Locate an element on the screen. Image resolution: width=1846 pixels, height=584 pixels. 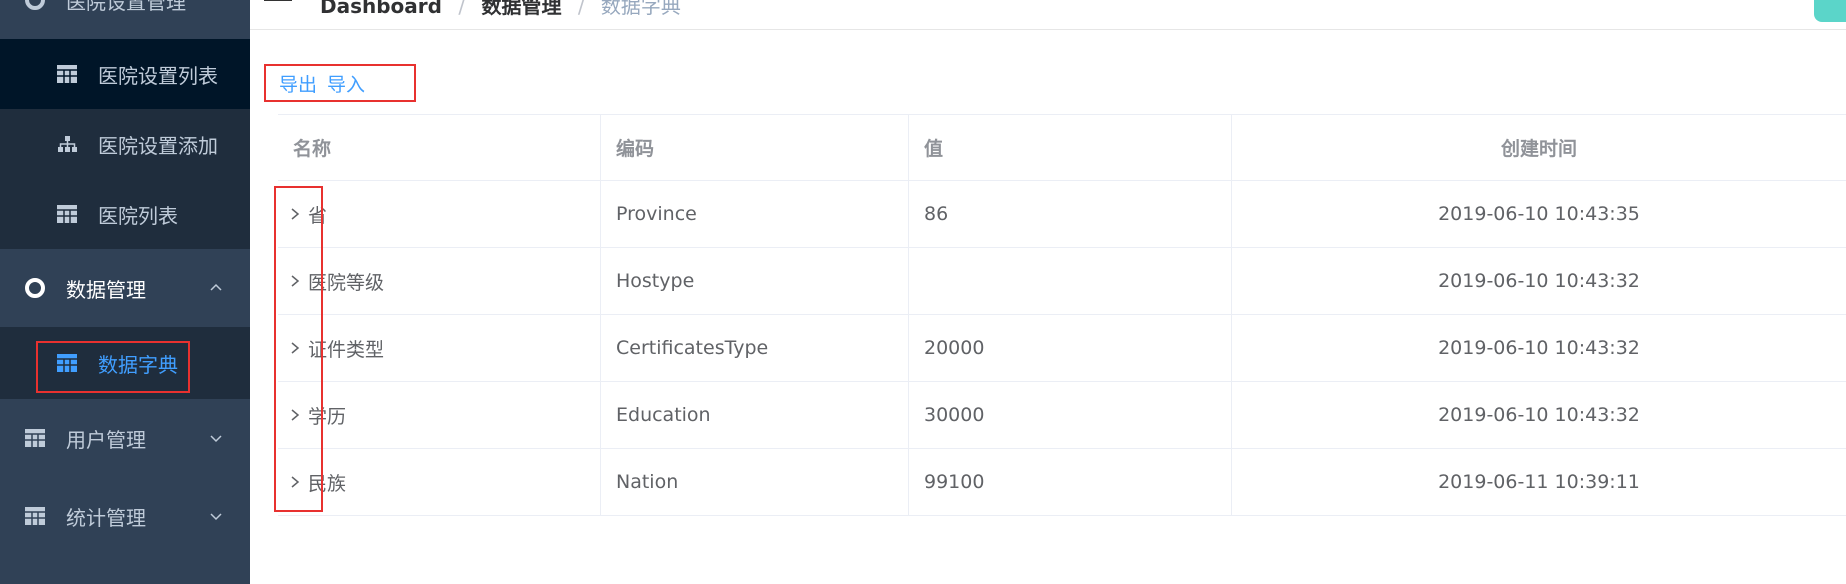
column-header-value: 值 is located at coordinates (1070, 147).